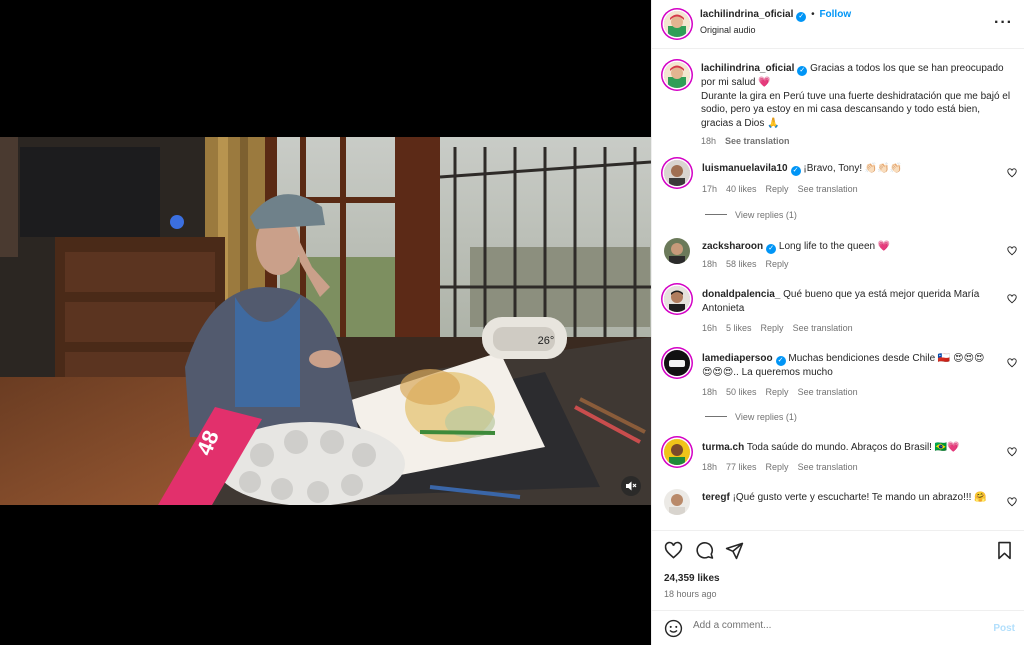 The image size is (1024, 645). Describe the element at coordinates (757, 141) in the screenshot. I see `caption-see-translation: See translation` at that location.